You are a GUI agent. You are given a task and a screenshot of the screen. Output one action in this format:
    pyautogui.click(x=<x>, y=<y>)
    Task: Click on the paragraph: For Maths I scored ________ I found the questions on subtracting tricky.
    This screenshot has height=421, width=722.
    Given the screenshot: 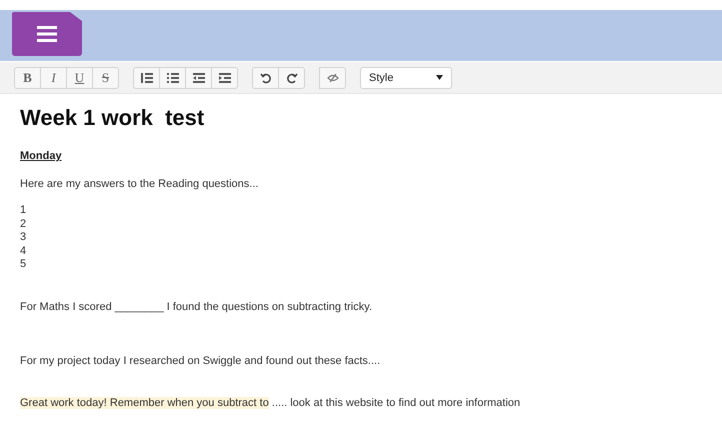 What is the action you would take?
    pyautogui.click(x=196, y=307)
    